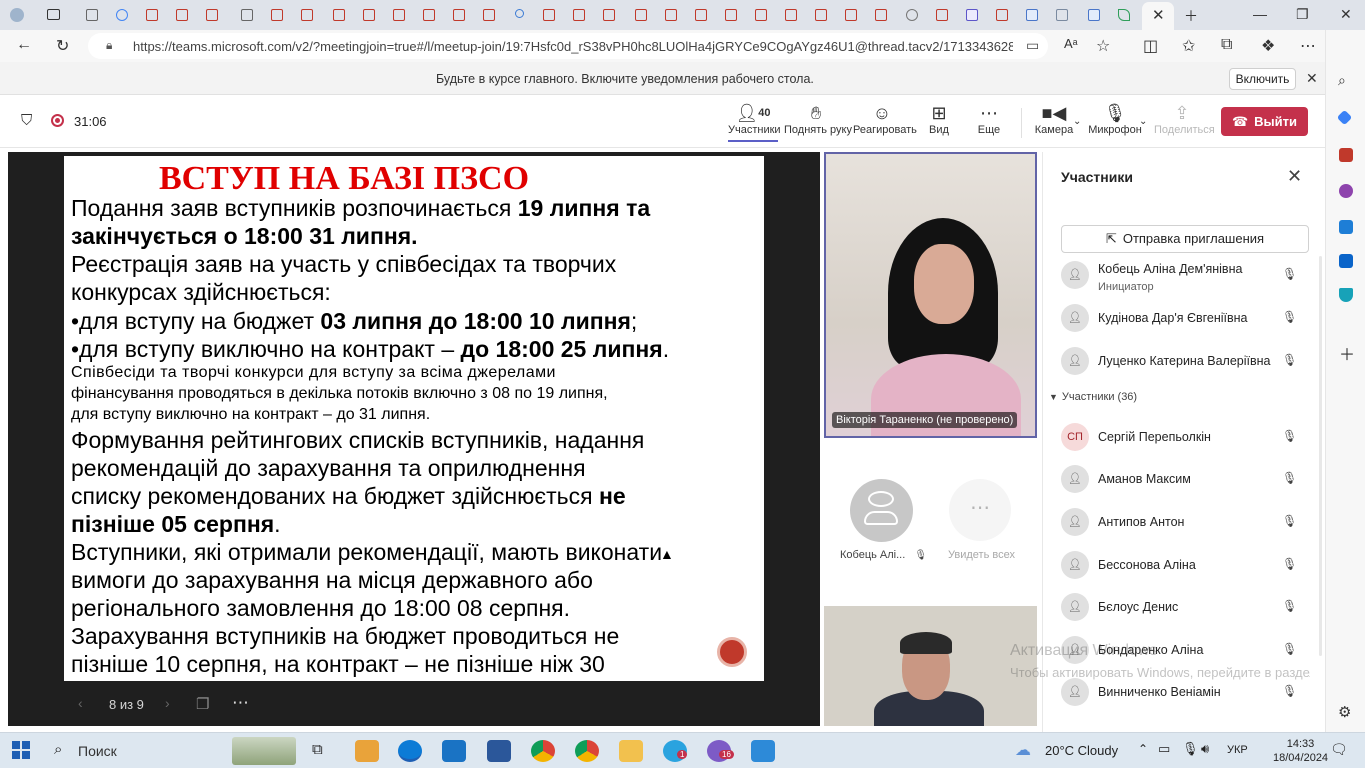 Image resolution: width=1365 pixels, height=768 pixels. Describe the element at coordinates (80, 703) in the screenshot. I see `prev-slide-icon: ‹` at that location.